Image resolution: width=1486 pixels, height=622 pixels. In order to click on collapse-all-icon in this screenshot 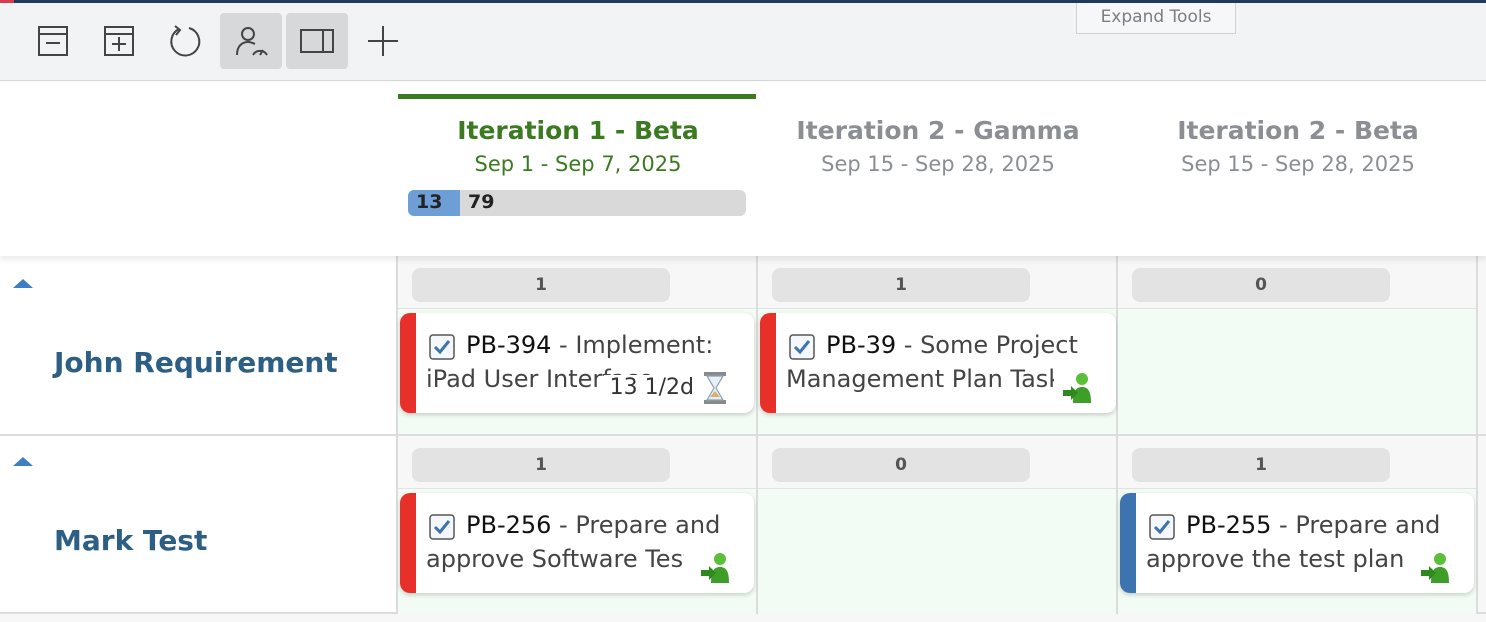, I will do `click(53, 41)`.